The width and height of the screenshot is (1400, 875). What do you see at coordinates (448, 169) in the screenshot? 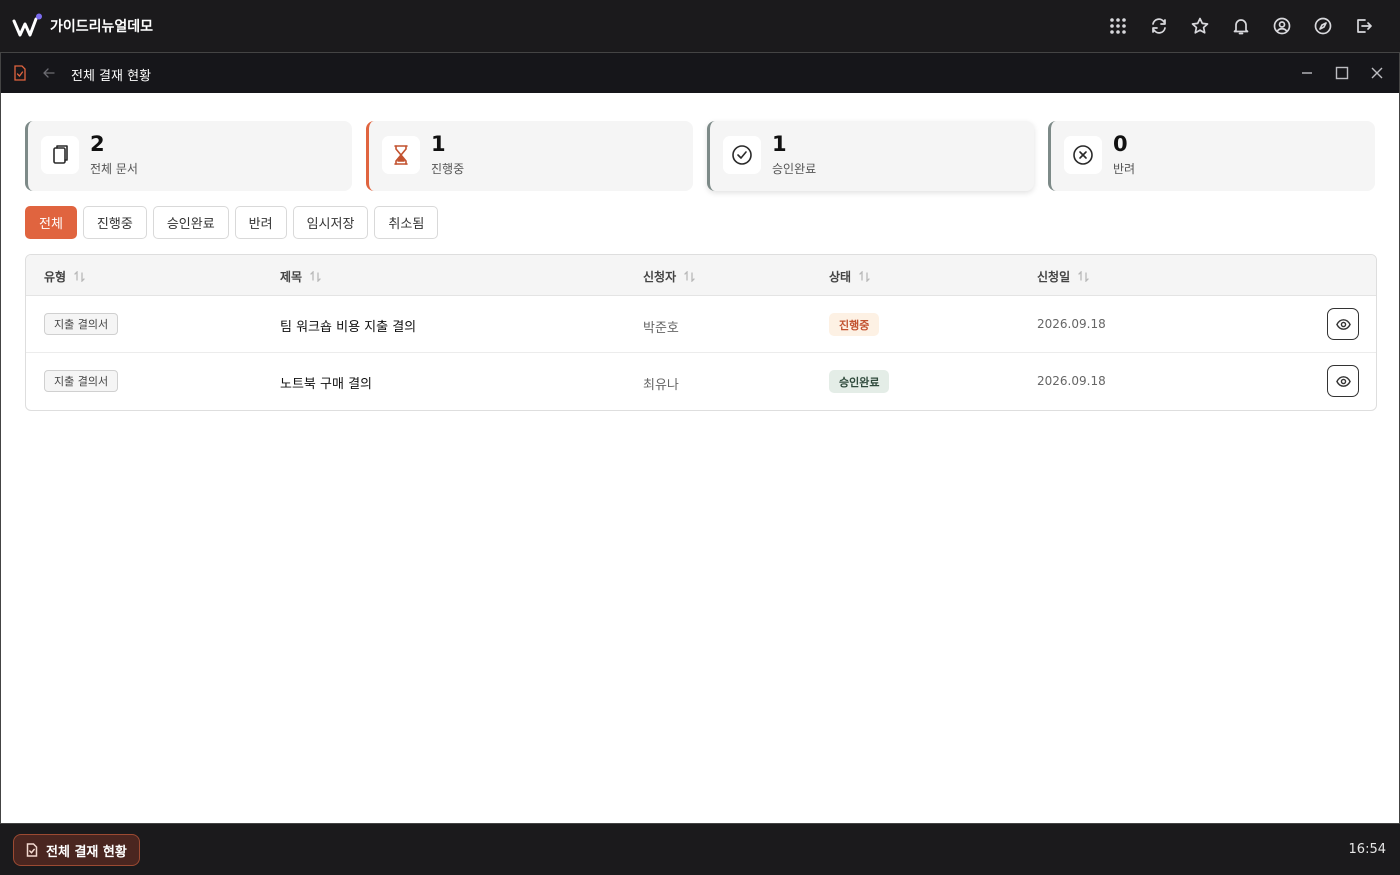
I see `stat-label: 진행중` at bounding box center [448, 169].